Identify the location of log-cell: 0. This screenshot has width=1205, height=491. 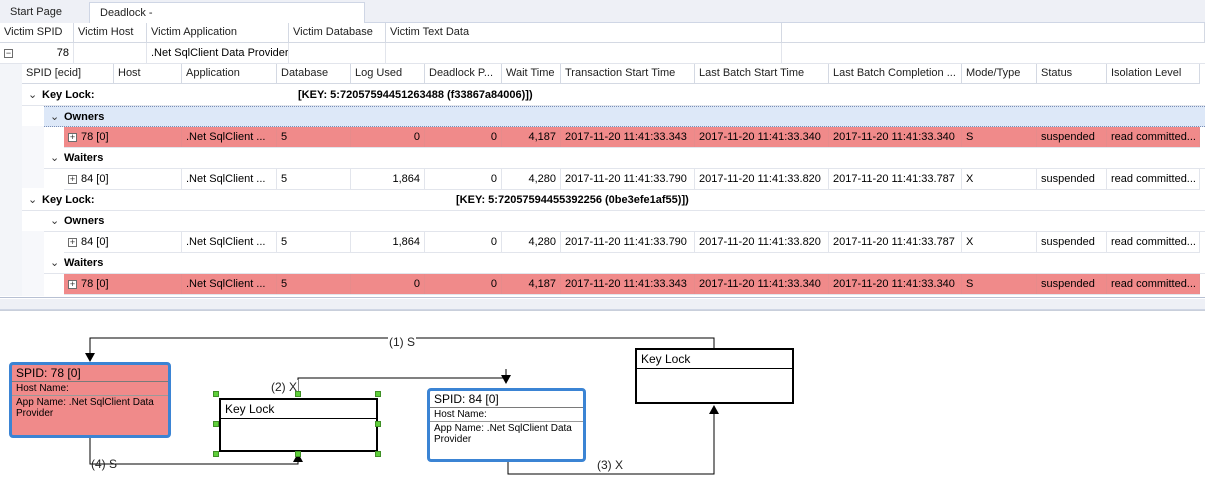
(388, 284).